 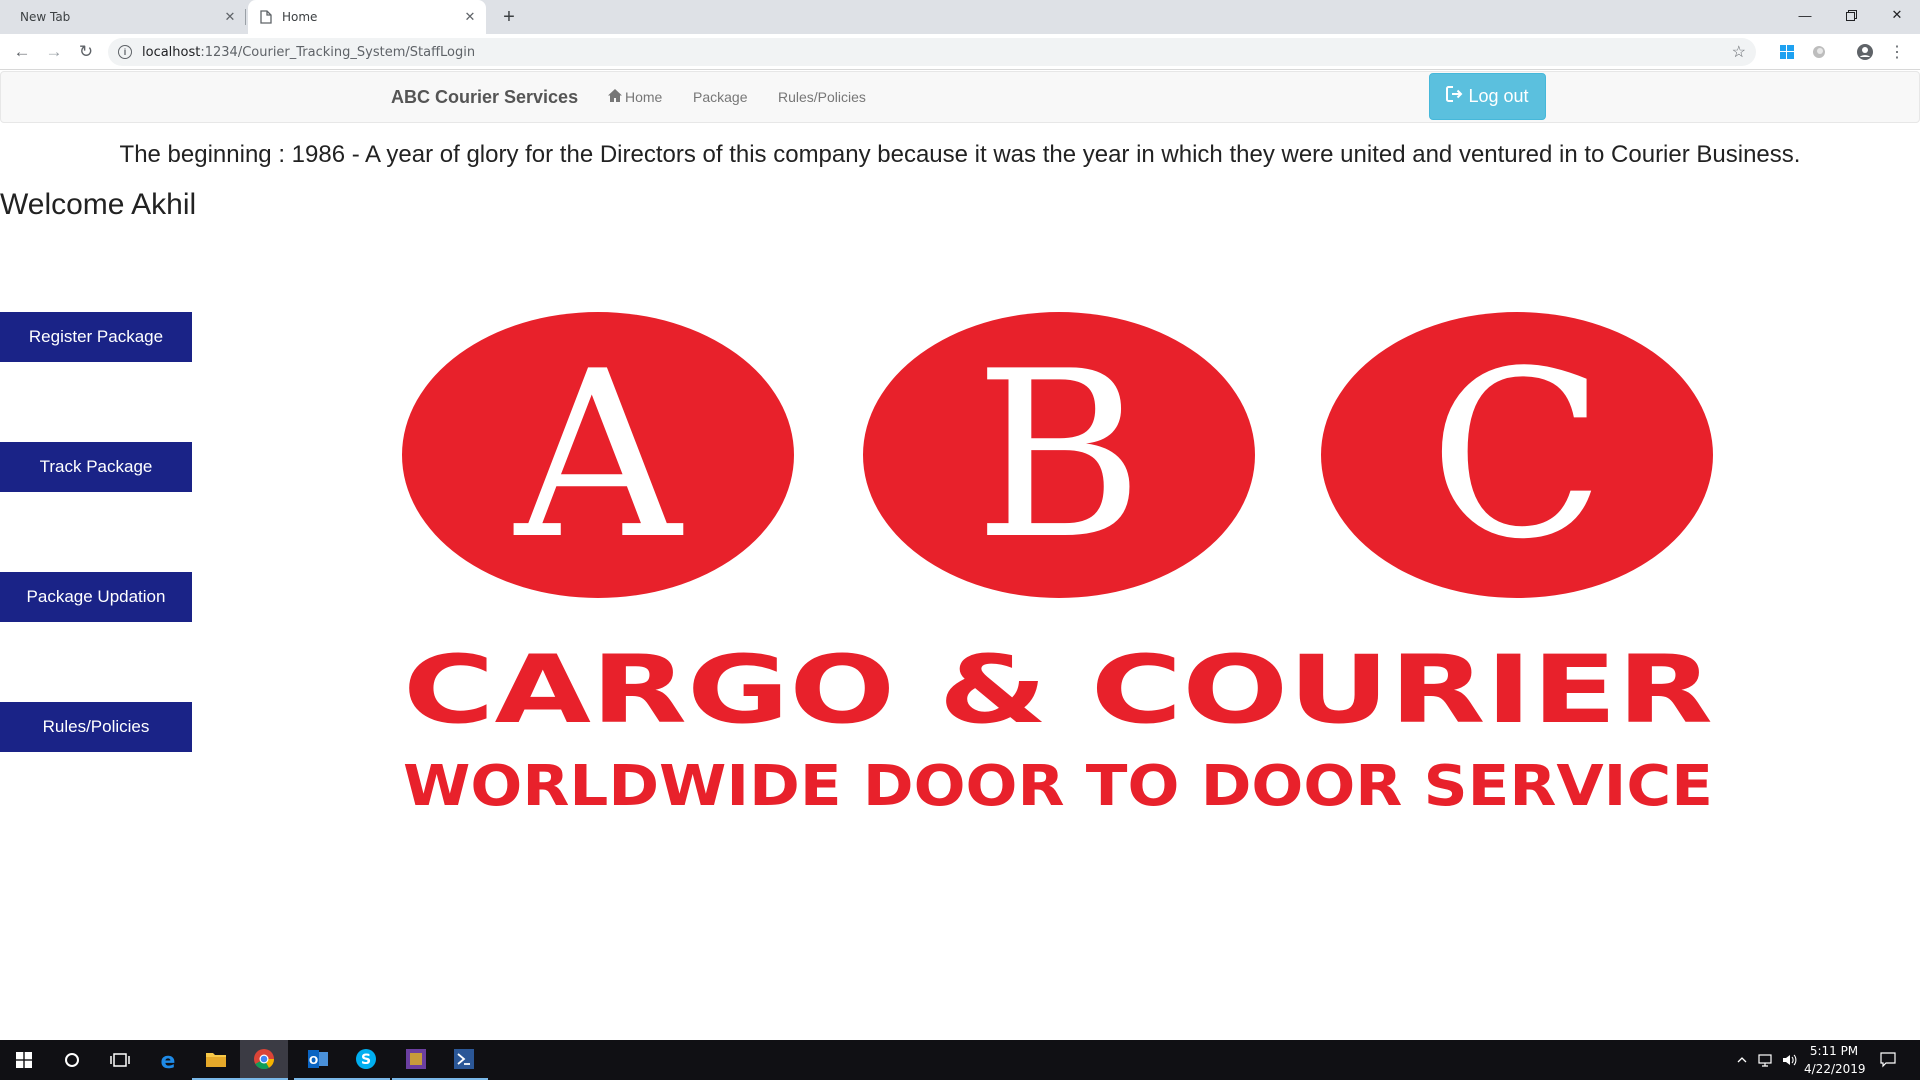 What do you see at coordinates (822, 97) in the screenshot?
I see `nav-link-rules-policies: Rules/Policies` at bounding box center [822, 97].